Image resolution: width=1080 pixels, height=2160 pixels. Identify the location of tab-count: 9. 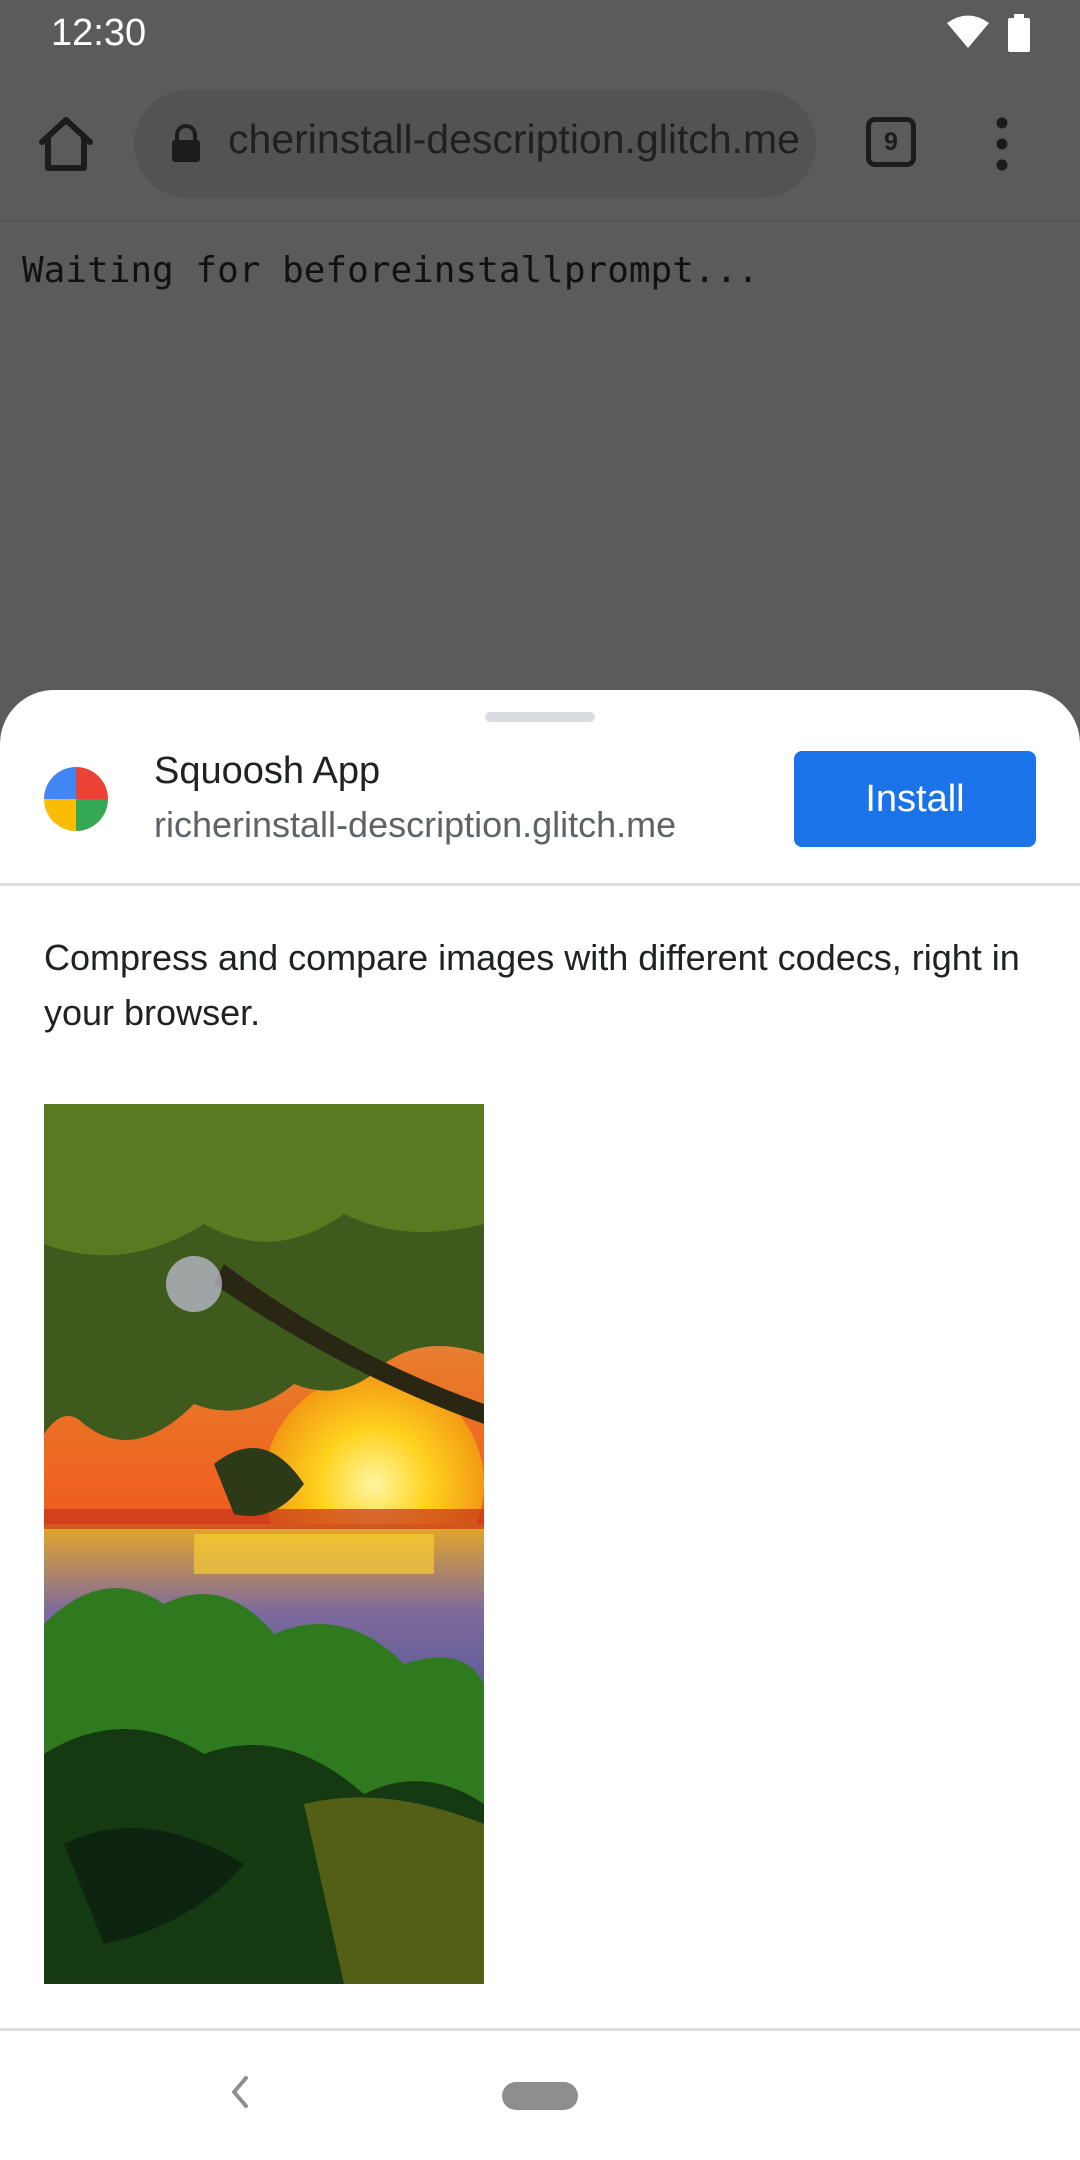
(891, 142).